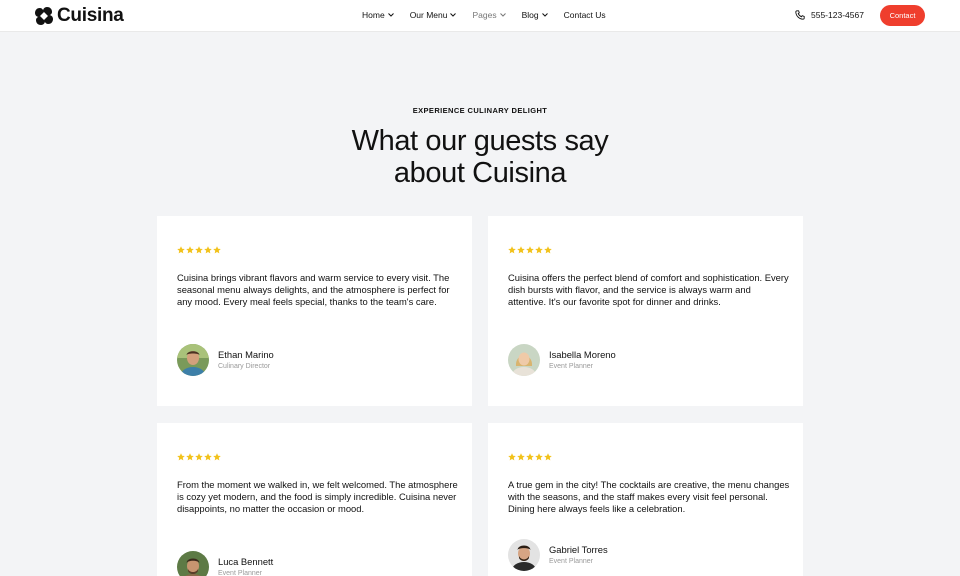  I want to click on nav-item-pages: Pages, so click(489, 15).